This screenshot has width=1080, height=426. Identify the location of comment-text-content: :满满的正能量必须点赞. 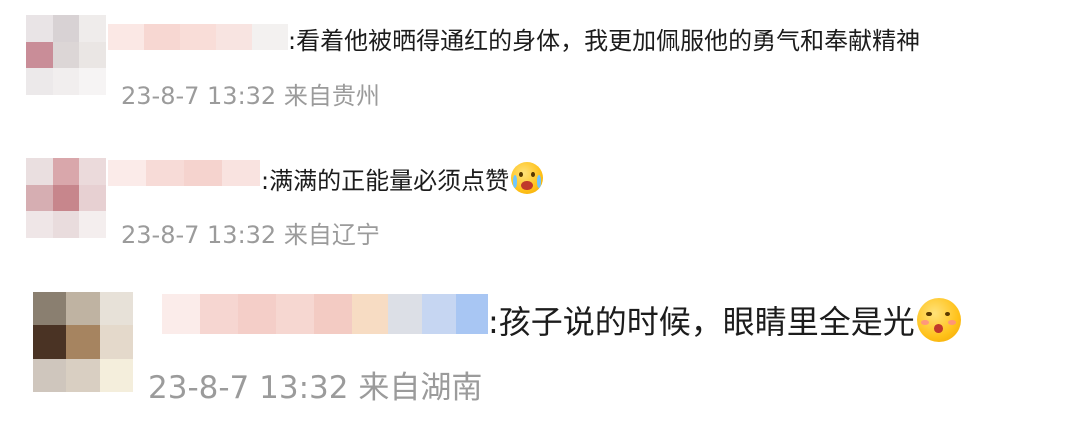
(385, 180).